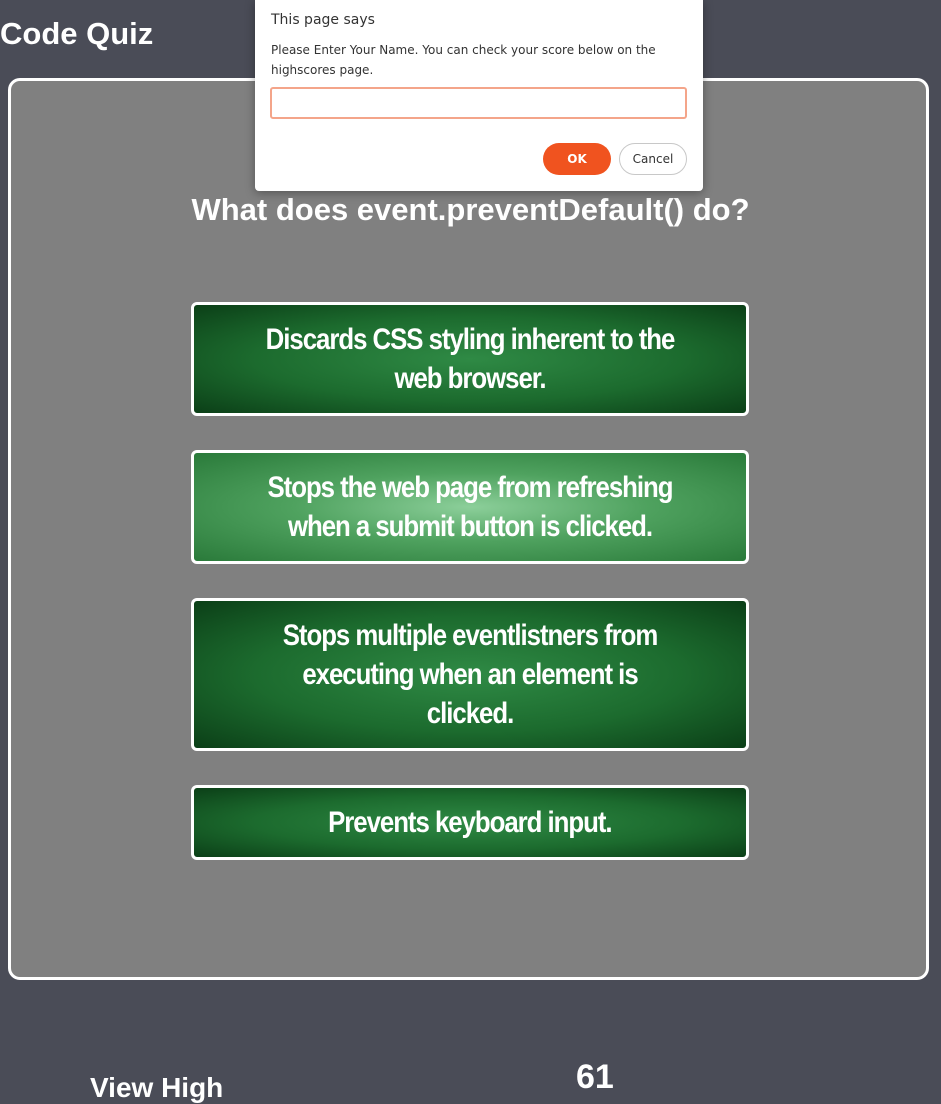  I want to click on answer-label: Prevents keyboard input., so click(470, 822).